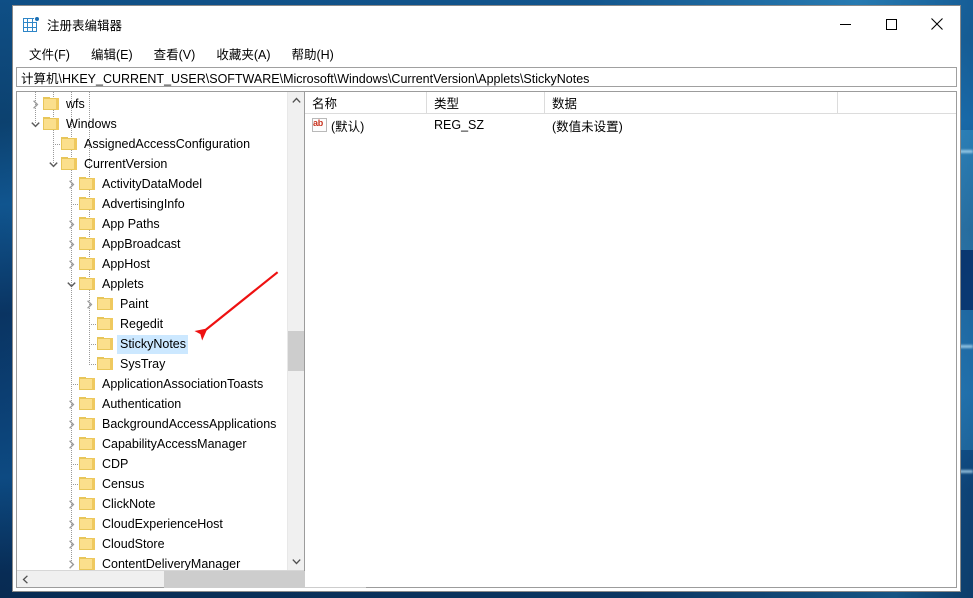 This screenshot has height=598, width=973. Describe the element at coordinates (152, 562) in the screenshot. I see `tree-item: ContentDeliveryManager` at that location.